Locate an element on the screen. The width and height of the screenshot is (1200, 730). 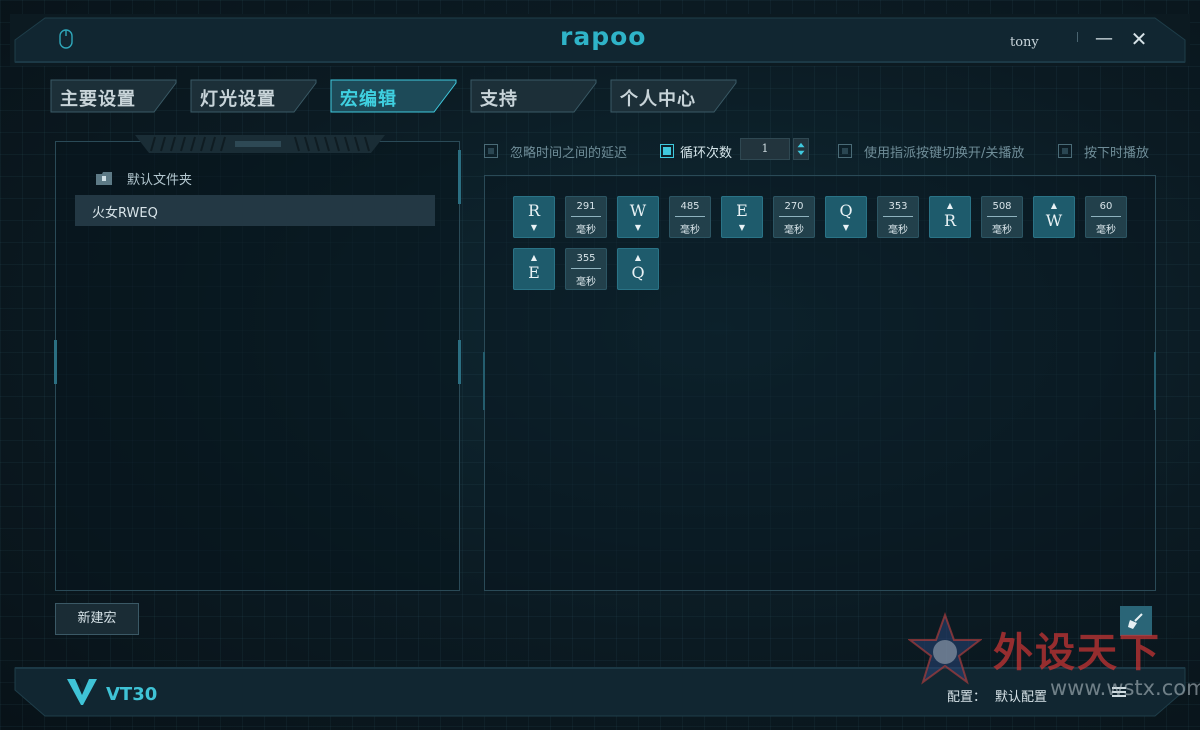
macro-item-label: 火女RWEQ is located at coordinates (125, 213).